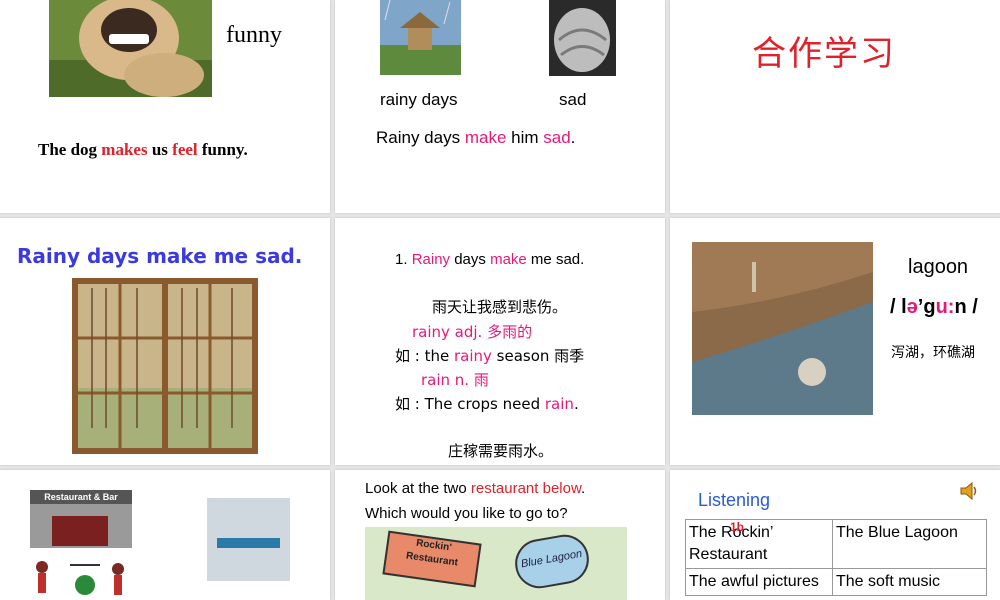 The height and width of the screenshot is (600, 1000). What do you see at coordinates (455, 380) in the screenshot?
I see `definition-rain: rain n. 雨` at bounding box center [455, 380].